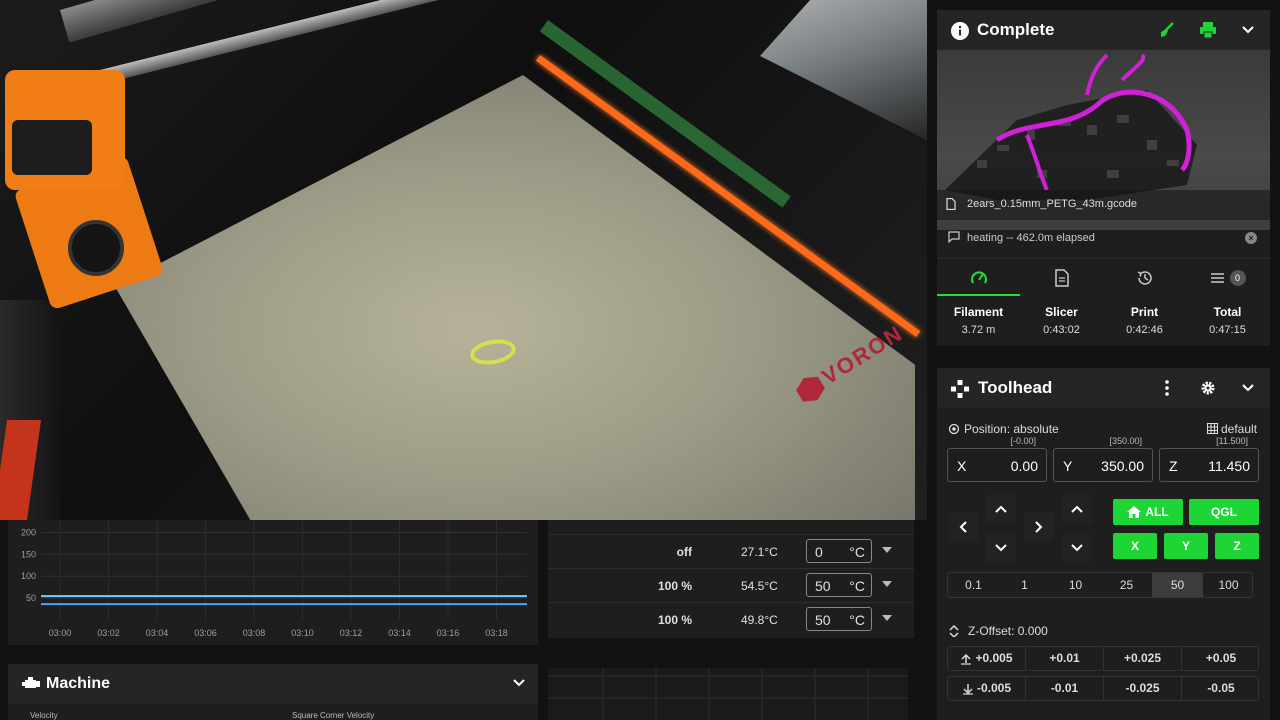 The image size is (1280, 720). What do you see at coordinates (333, 715) in the screenshot?
I see `scv-label: Square Corner Velocity` at bounding box center [333, 715].